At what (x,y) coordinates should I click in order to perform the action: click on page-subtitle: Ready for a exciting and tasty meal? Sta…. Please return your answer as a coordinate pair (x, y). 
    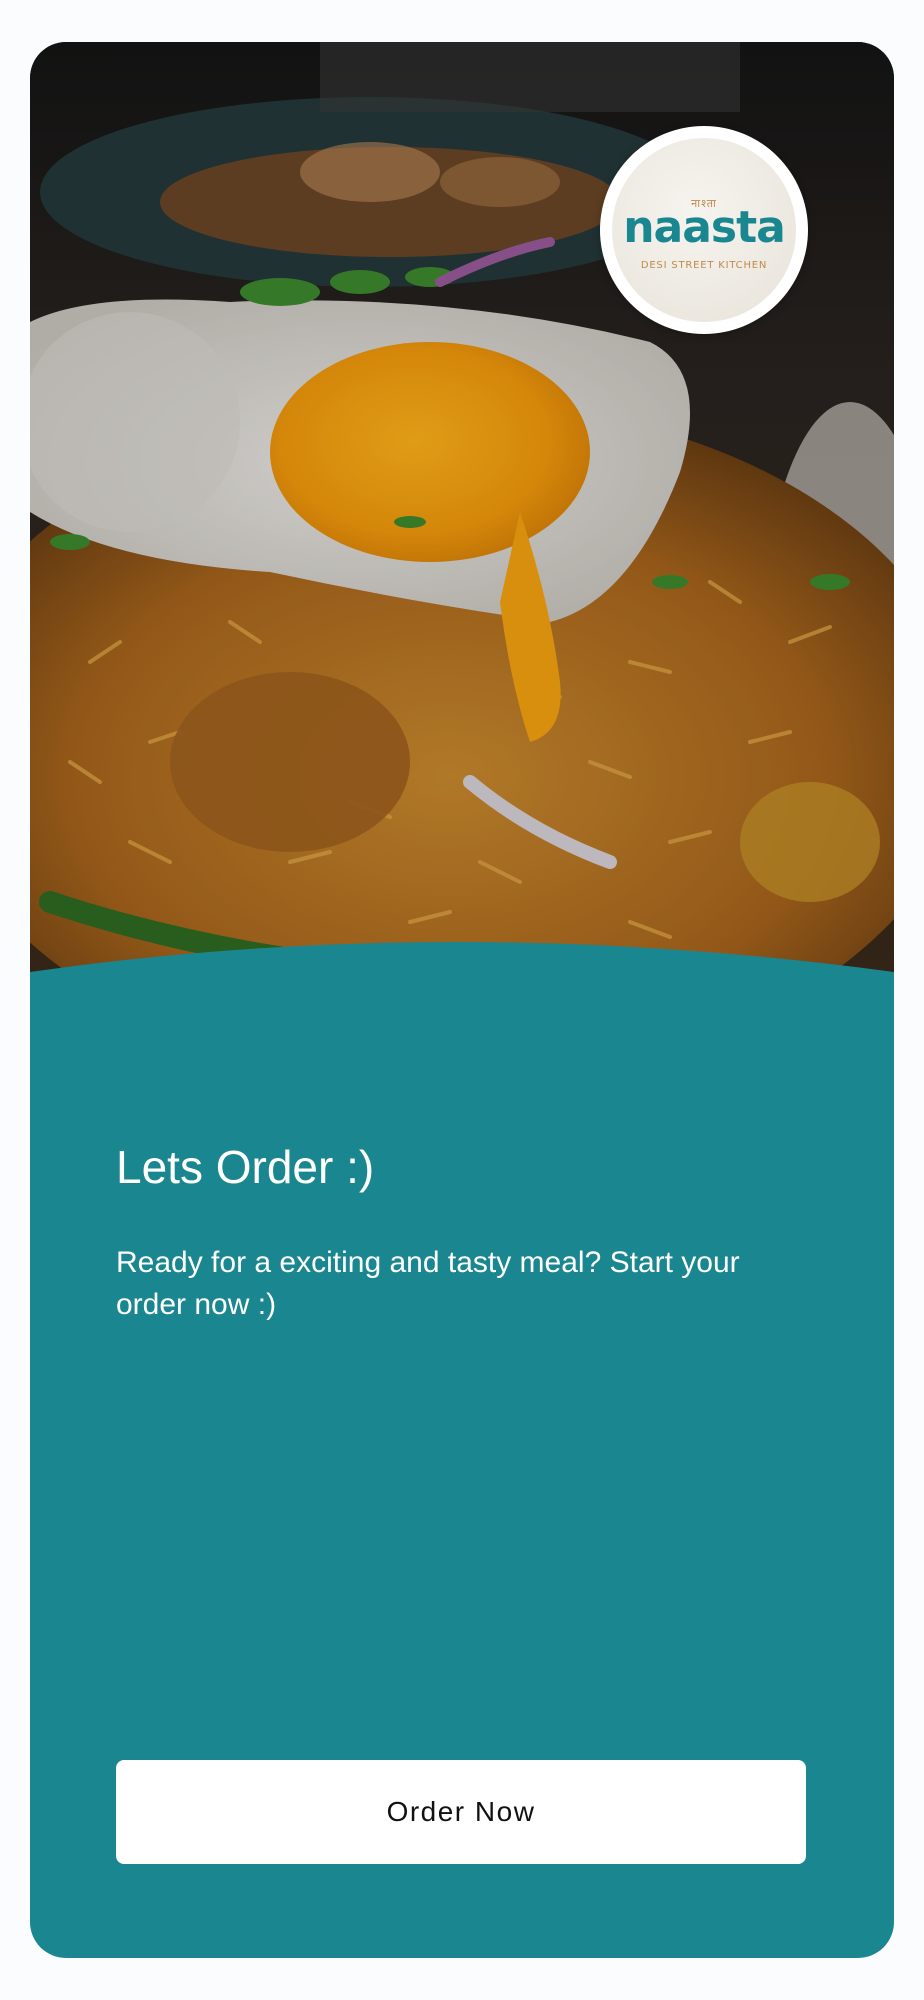
    Looking at the image, I should click on (428, 1283).